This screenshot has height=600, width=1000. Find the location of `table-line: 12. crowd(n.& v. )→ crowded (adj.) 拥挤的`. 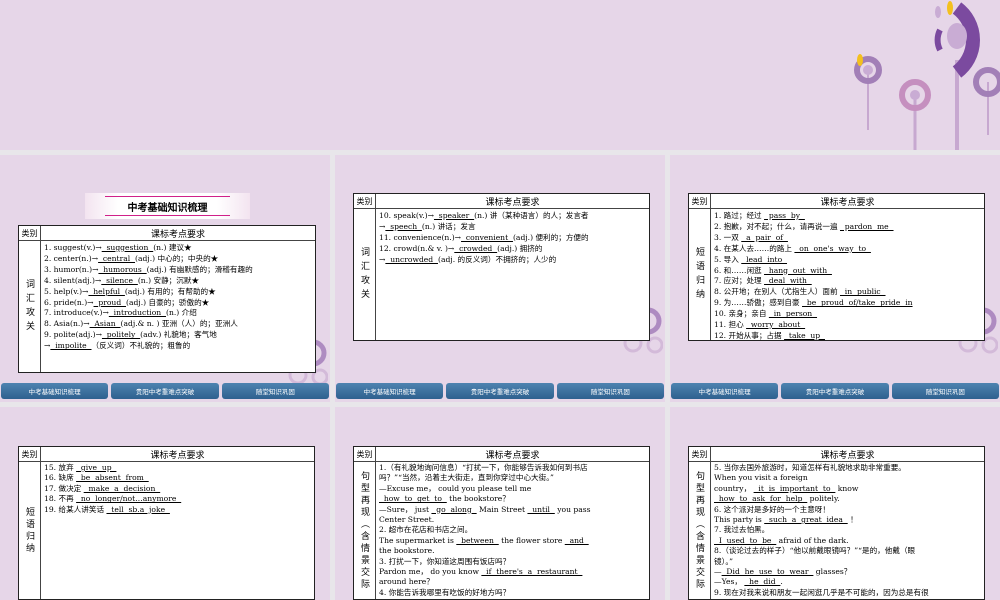

table-line: 12. crowd(n.& v. )→ crowded (adj.) 拥挤的 is located at coordinates (512, 249).